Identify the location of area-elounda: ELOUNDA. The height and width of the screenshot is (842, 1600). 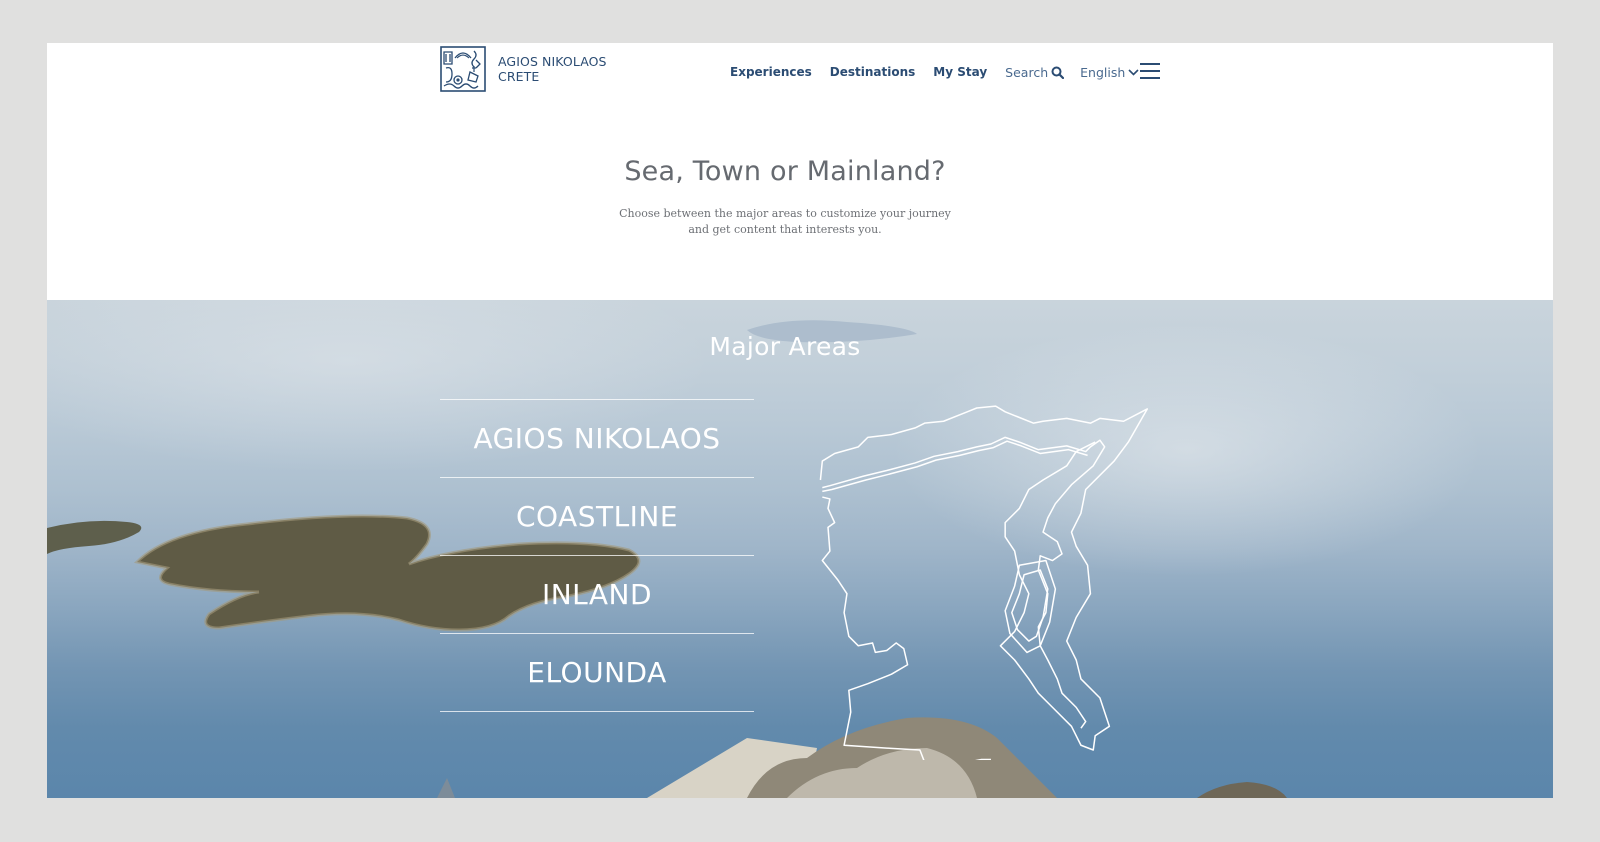
(597, 673).